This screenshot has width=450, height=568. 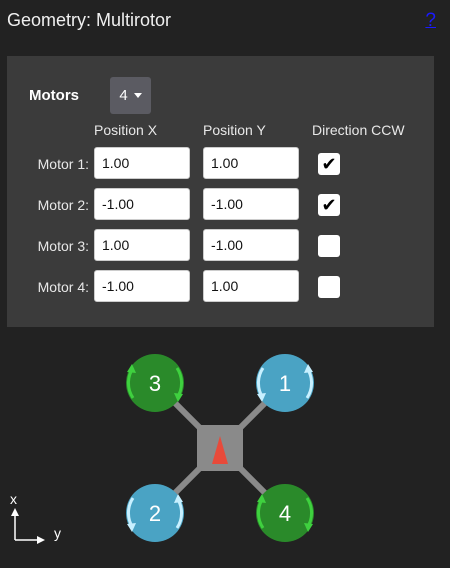 What do you see at coordinates (41, 540) in the screenshot?
I see `y-axis-arrow-icon` at bounding box center [41, 540].